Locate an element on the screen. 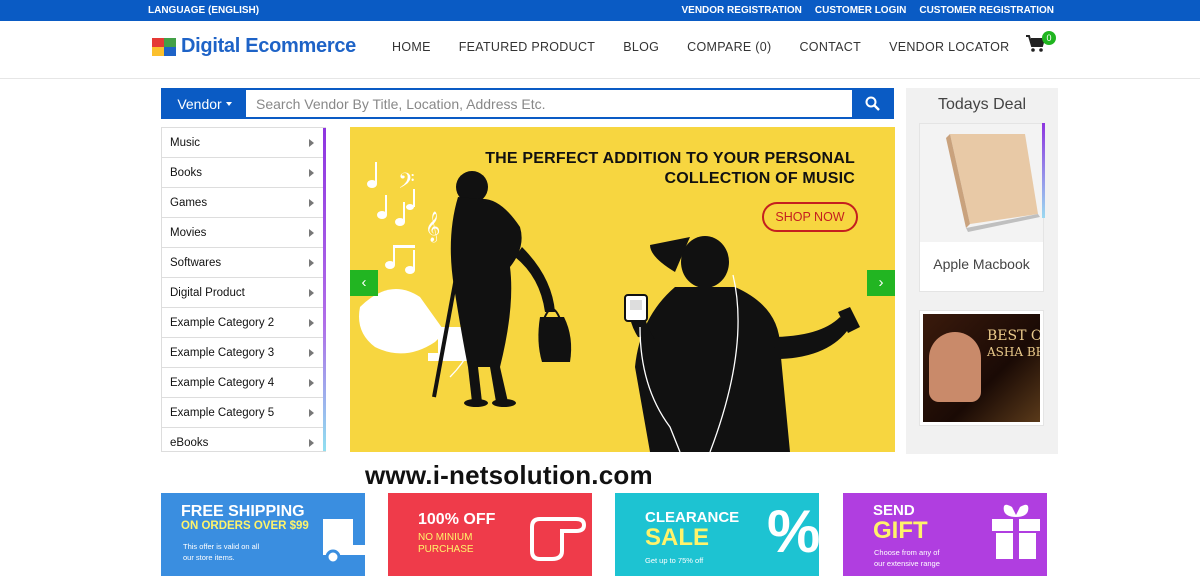 The height and width of the screenshot is (582, 1200). category-item-example-5: Example Category 5 is located at coordinates (243, 413).